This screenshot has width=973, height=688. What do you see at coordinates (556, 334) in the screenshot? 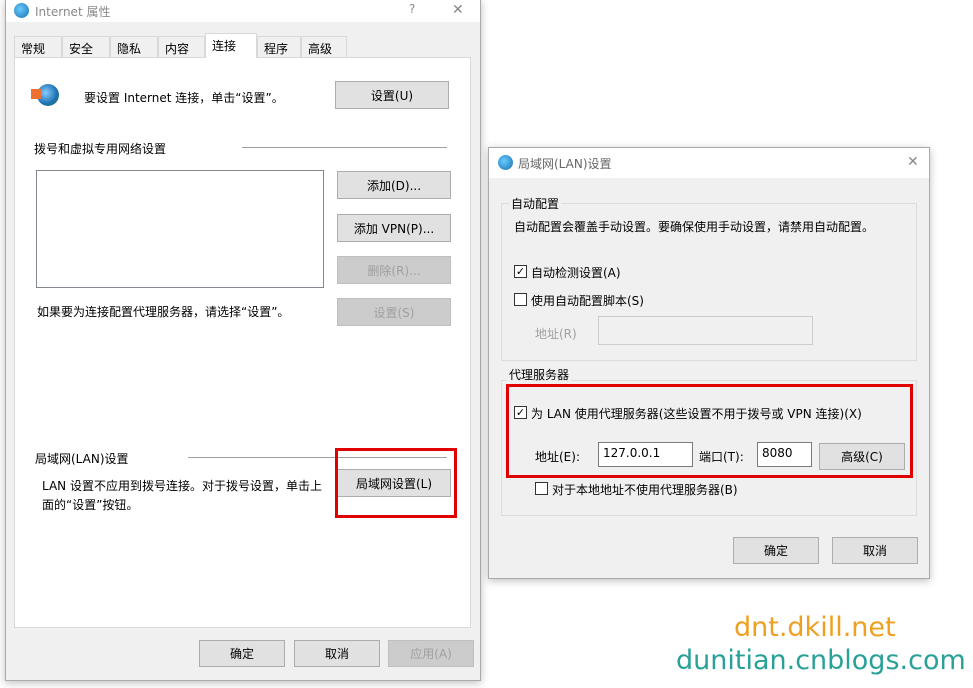
I see `script-address-label: 地址(R)` at bounding box center [556, 334].